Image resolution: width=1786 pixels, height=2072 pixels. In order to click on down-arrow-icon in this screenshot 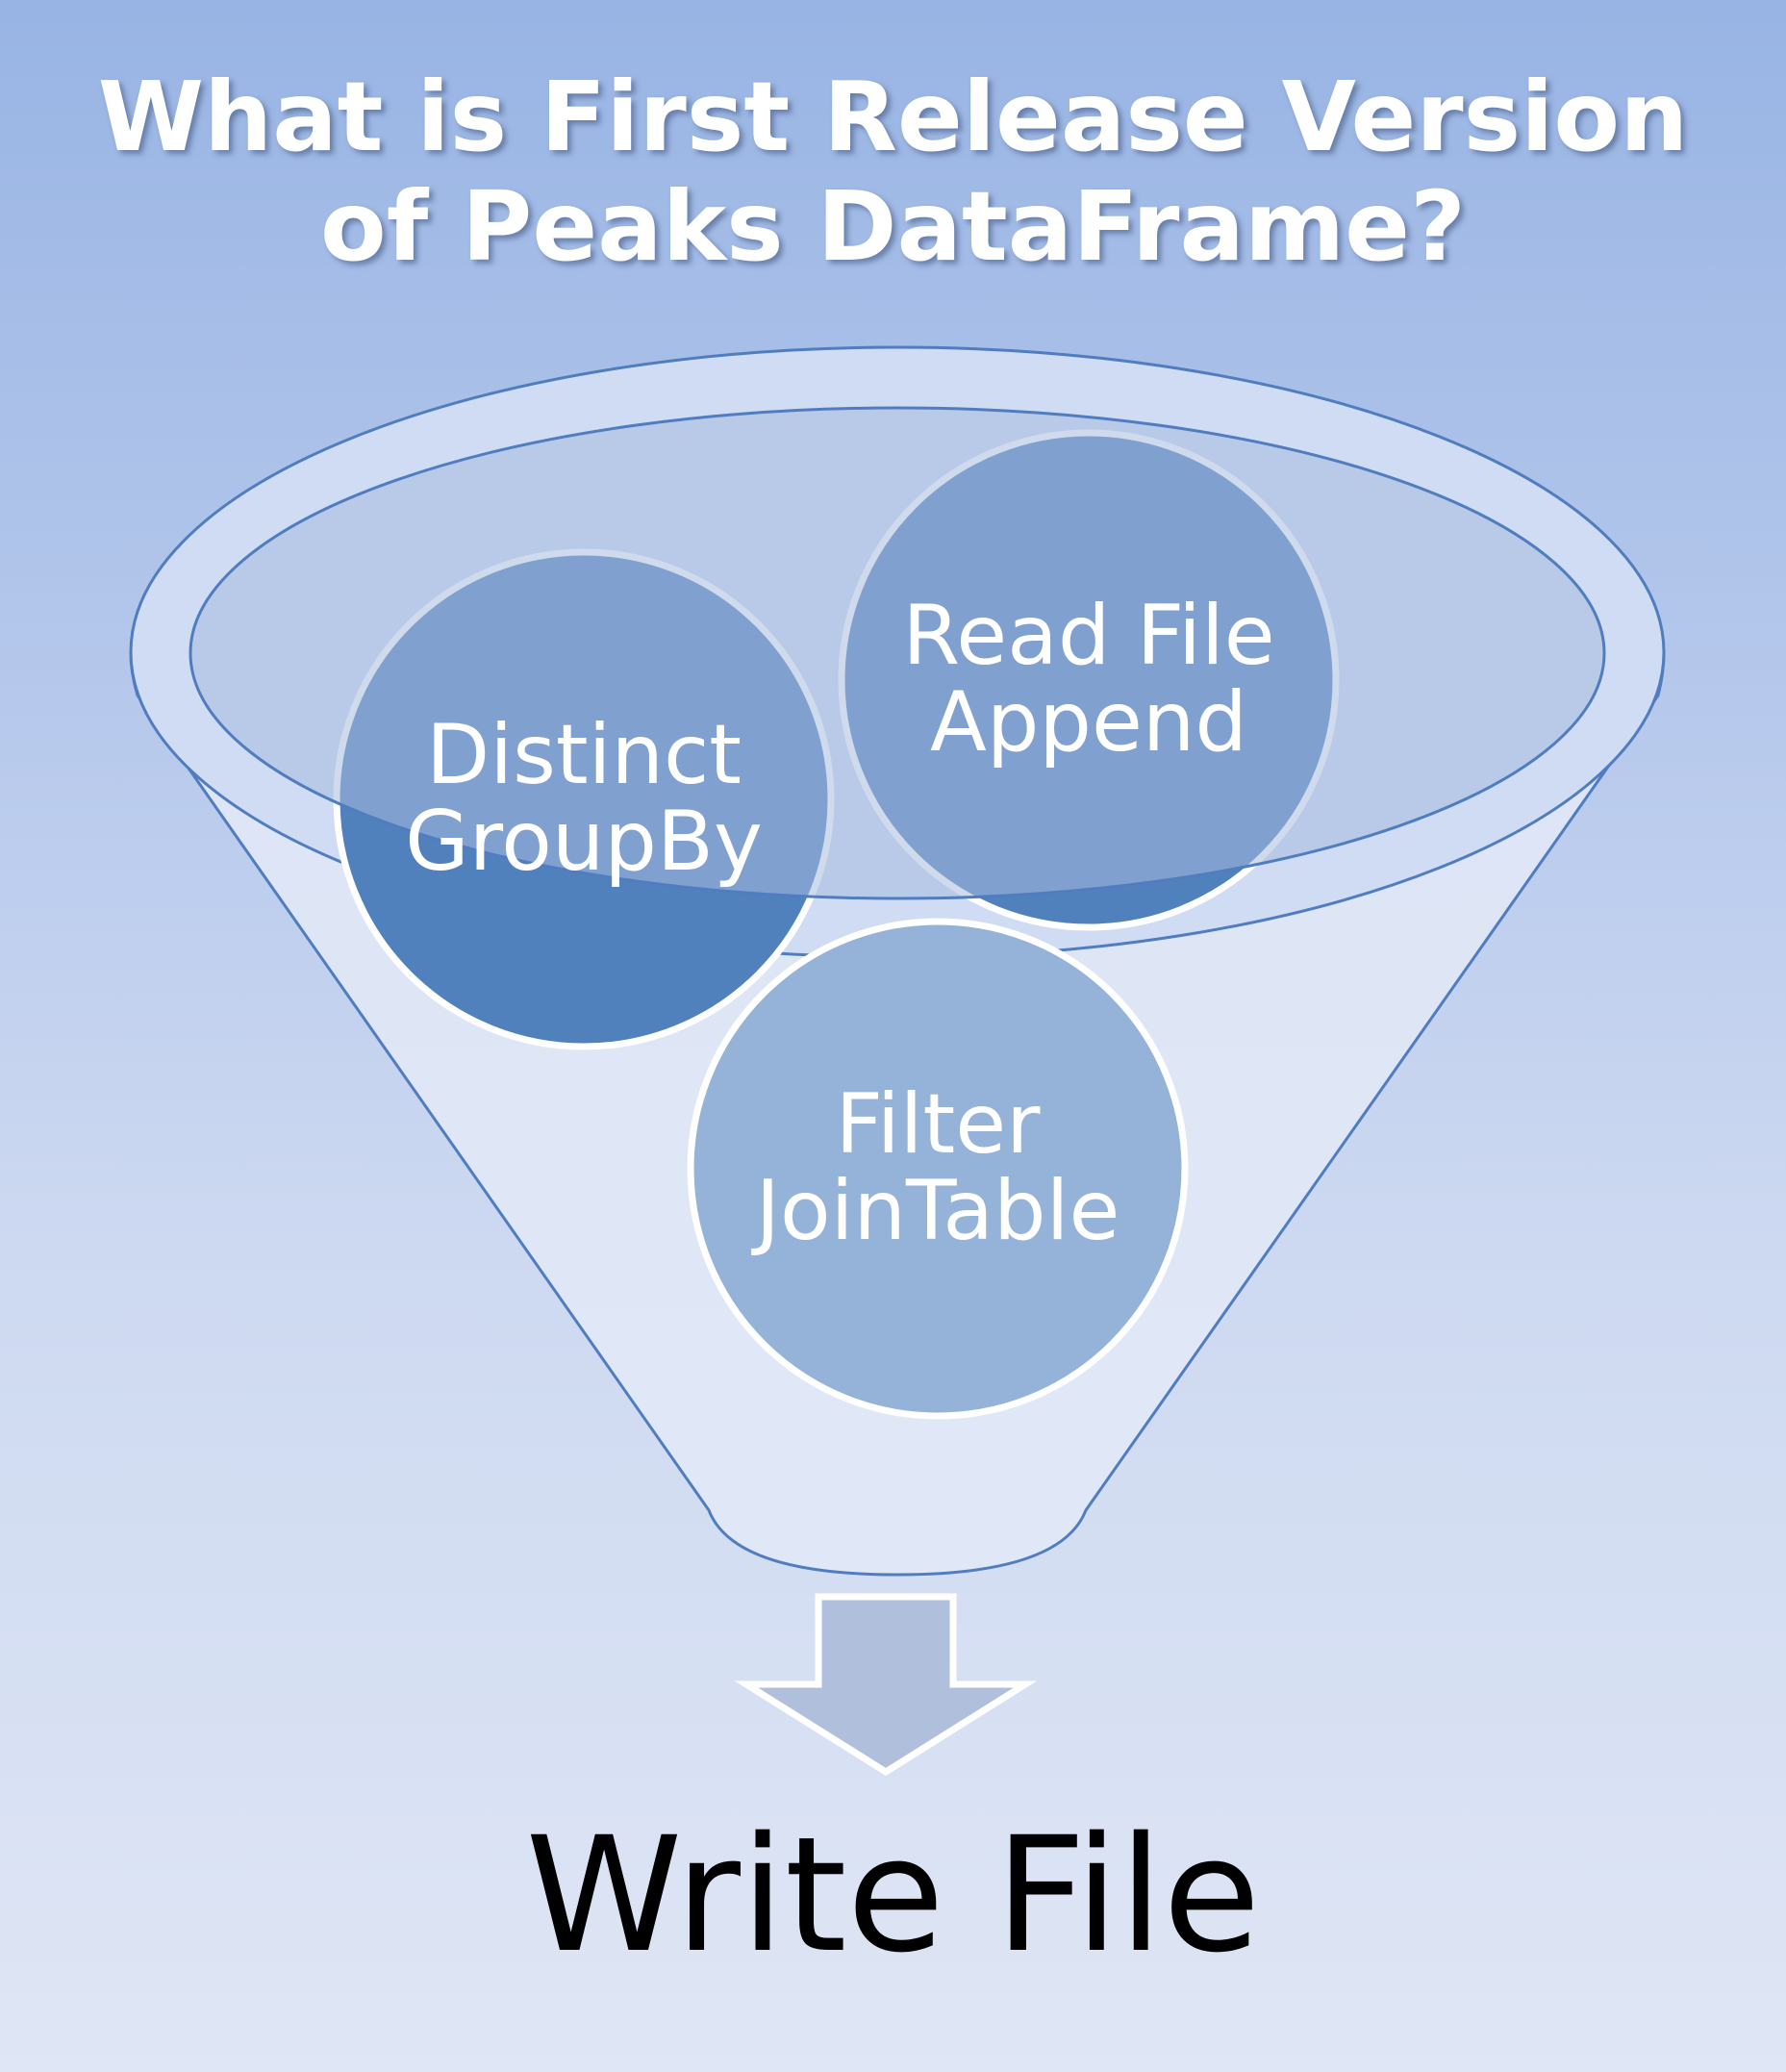, I will do `click(886, 1685)`.